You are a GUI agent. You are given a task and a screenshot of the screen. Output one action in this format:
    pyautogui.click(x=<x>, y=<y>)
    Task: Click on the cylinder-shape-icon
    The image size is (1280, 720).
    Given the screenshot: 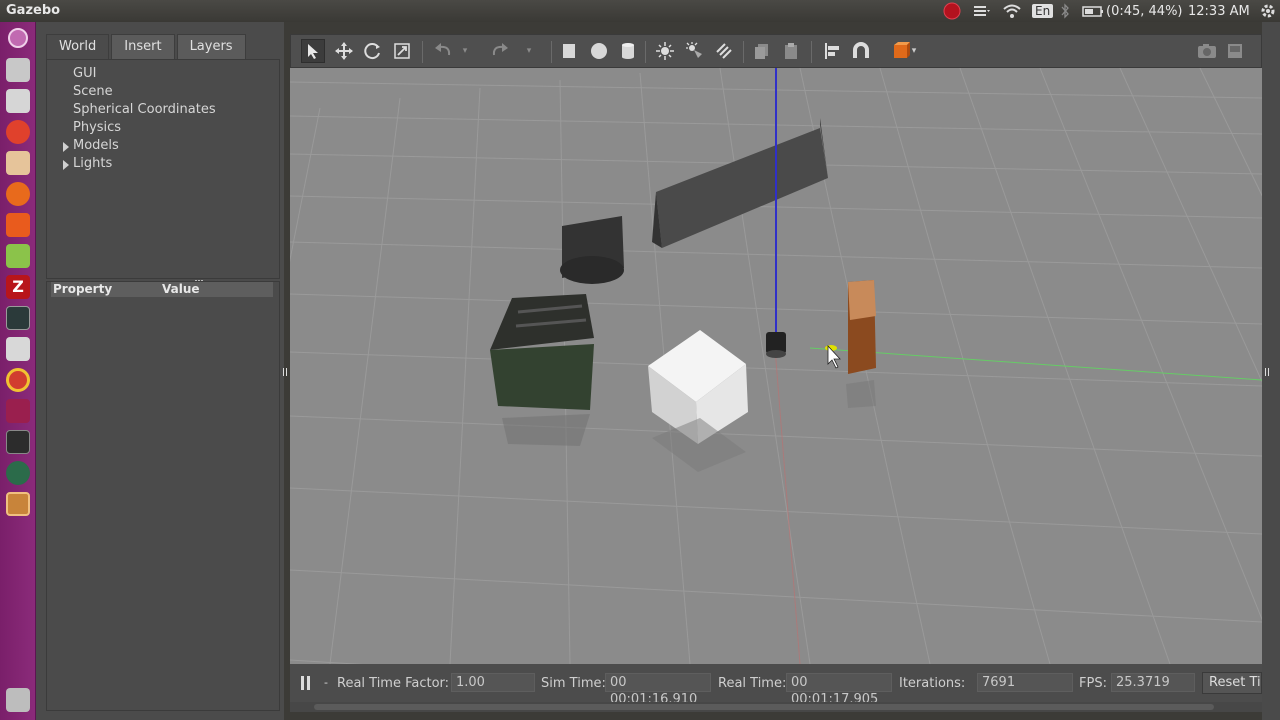 What is the action you would take?
    pyautogui.click(x=628, y=51)
    